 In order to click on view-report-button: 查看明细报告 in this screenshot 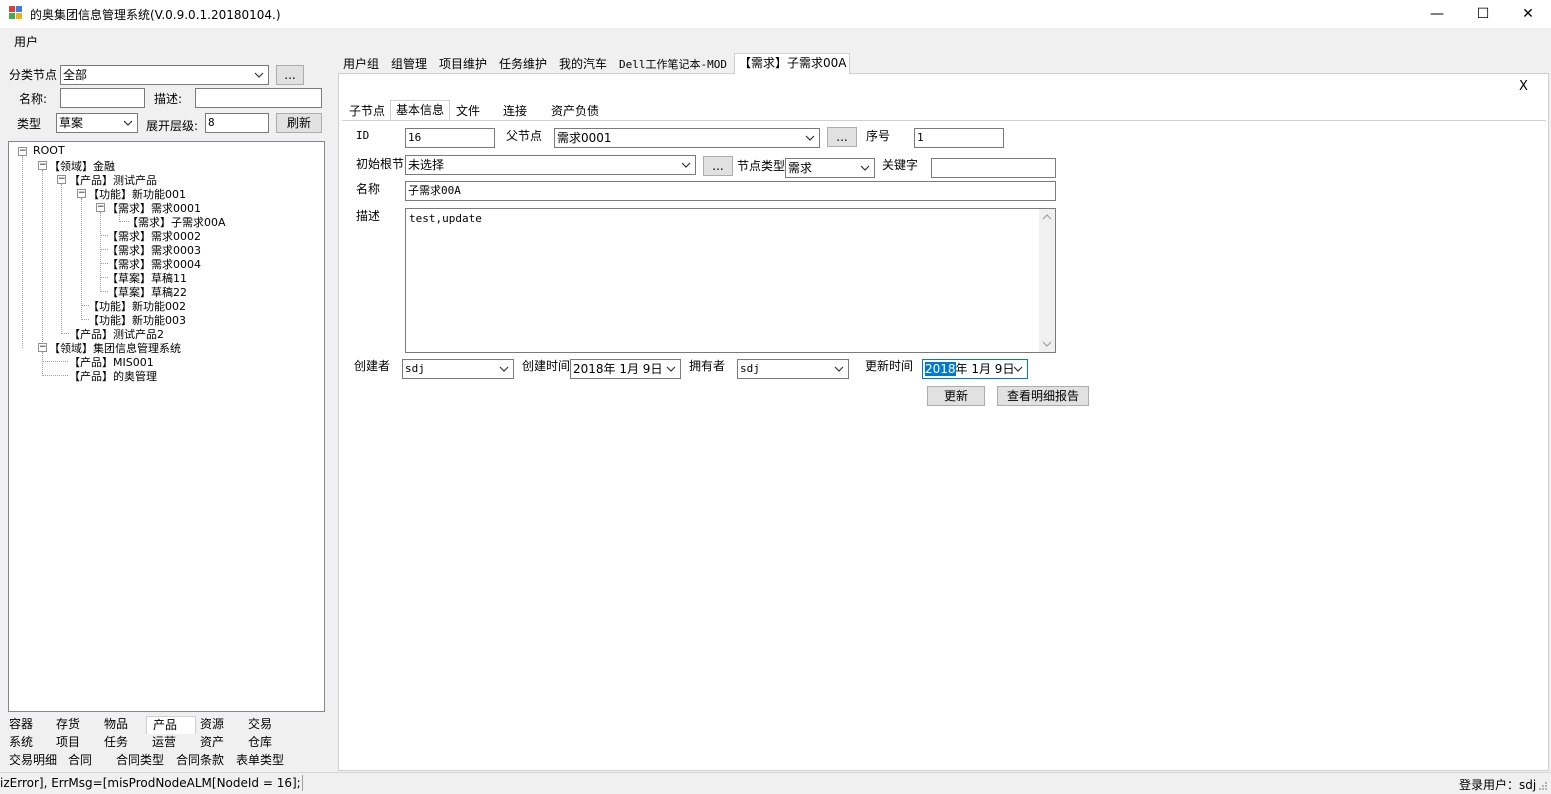, I will do `click(1043, 396)`.